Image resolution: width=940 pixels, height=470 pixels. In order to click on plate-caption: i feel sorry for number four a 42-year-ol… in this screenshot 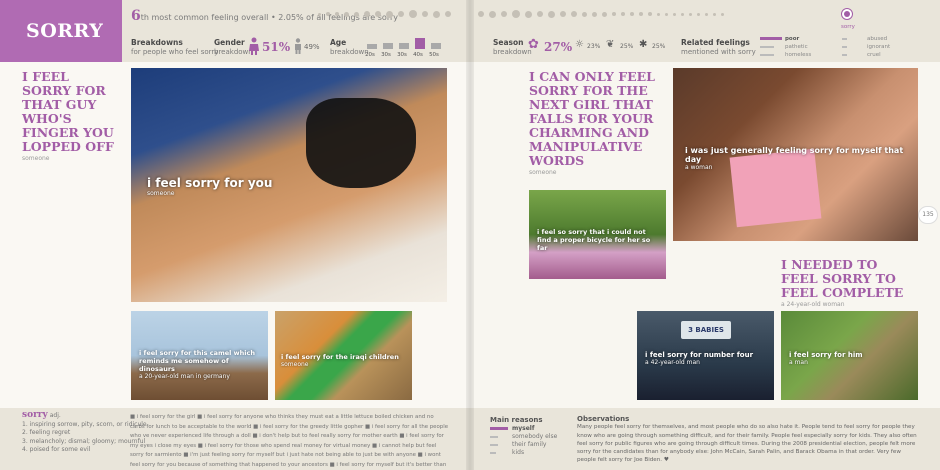, I will do `click(699, 358)`.